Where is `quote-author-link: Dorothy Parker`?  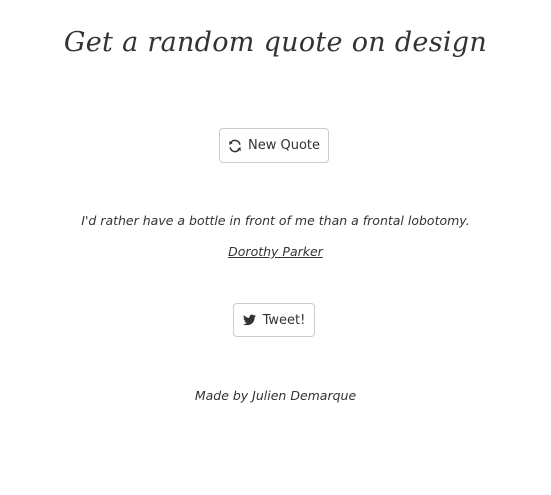
quote-author-link: Dorothy Parker is located at coordinates (275, 251).